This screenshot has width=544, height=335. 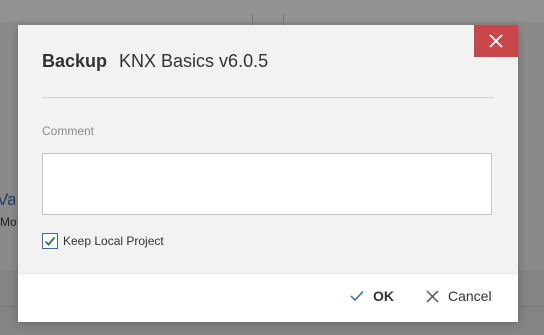 What do you see at coordinates (113, 241) in the screenshot?
I see `keep-local-project-label: Keep Local Project` at bounding box center [113, 241].